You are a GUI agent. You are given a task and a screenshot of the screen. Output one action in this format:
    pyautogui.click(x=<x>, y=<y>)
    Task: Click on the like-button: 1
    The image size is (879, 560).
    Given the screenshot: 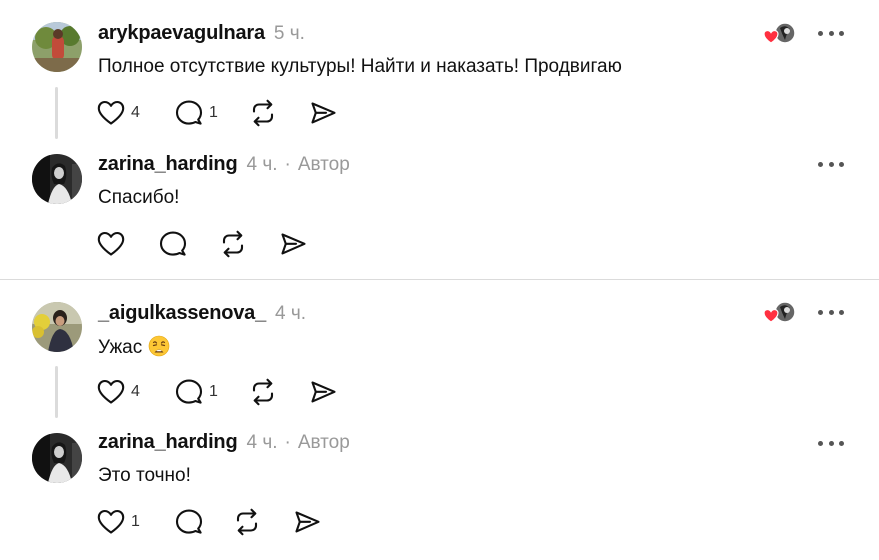 What is the action you would take?
    pyautogui.click(x=135, y=522)
    